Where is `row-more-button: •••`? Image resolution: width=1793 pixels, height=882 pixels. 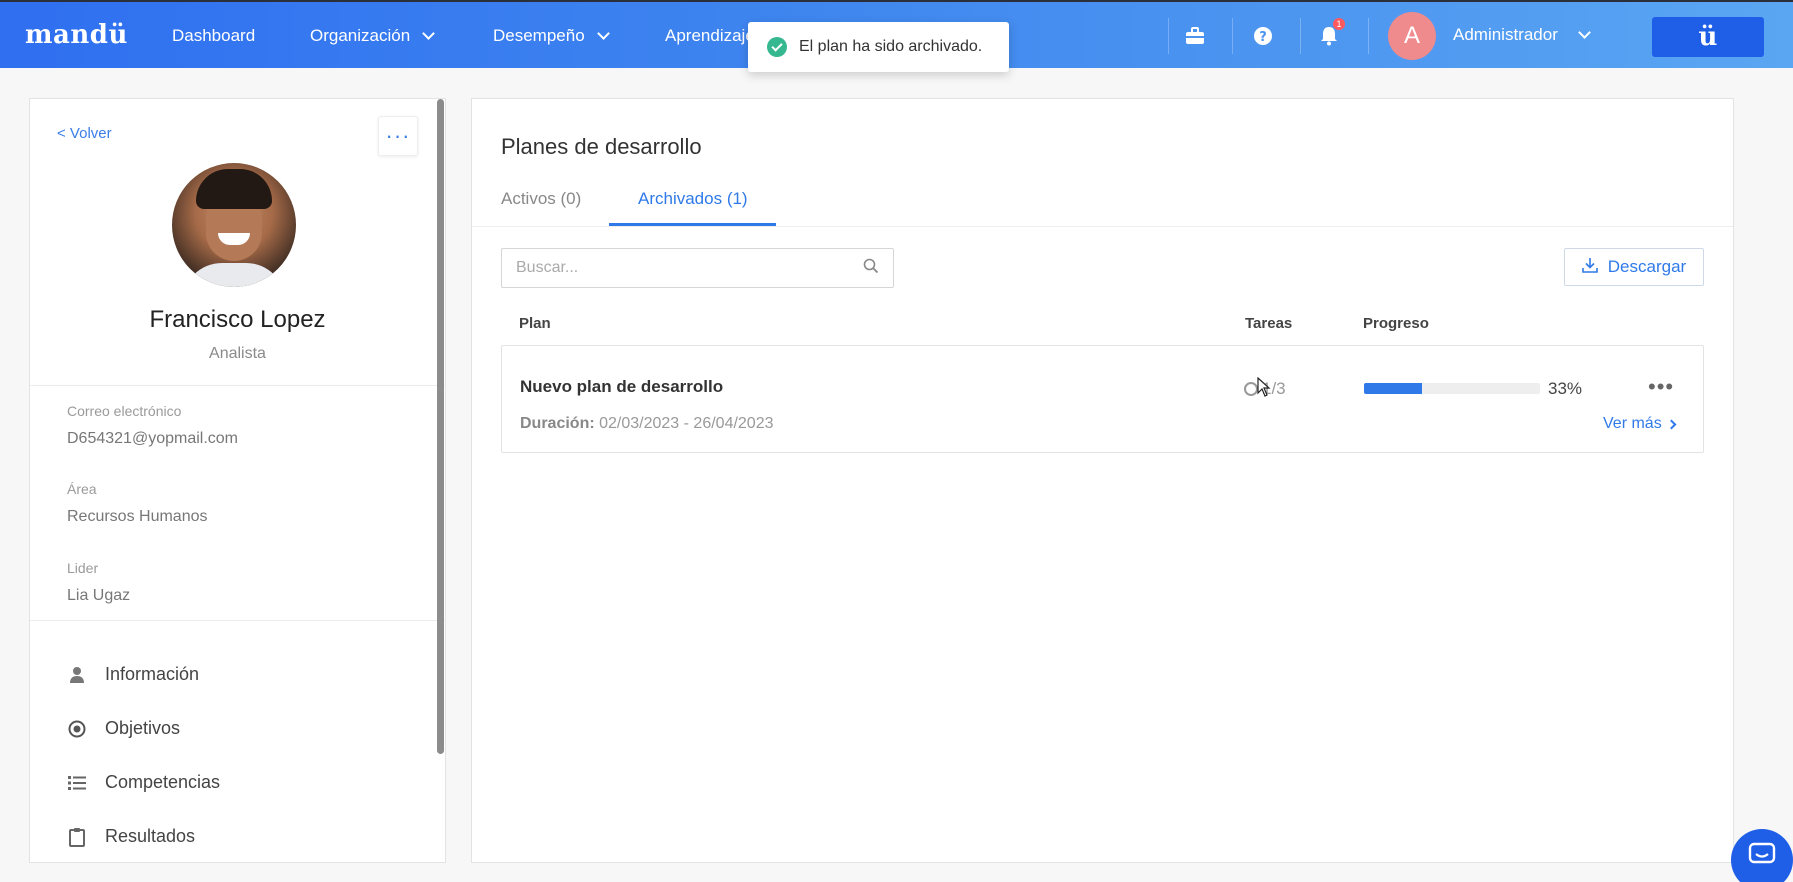
row-more-button: ••• is located at coordinates (1661, 387).